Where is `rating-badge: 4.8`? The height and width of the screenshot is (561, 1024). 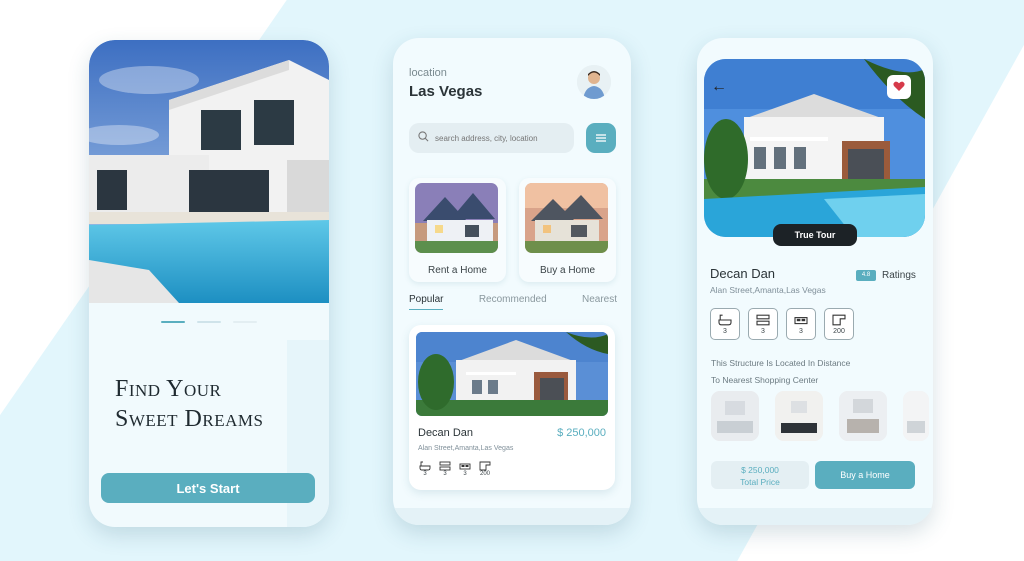 rating-badge: 4.8 is located at coordinates (866, 275).